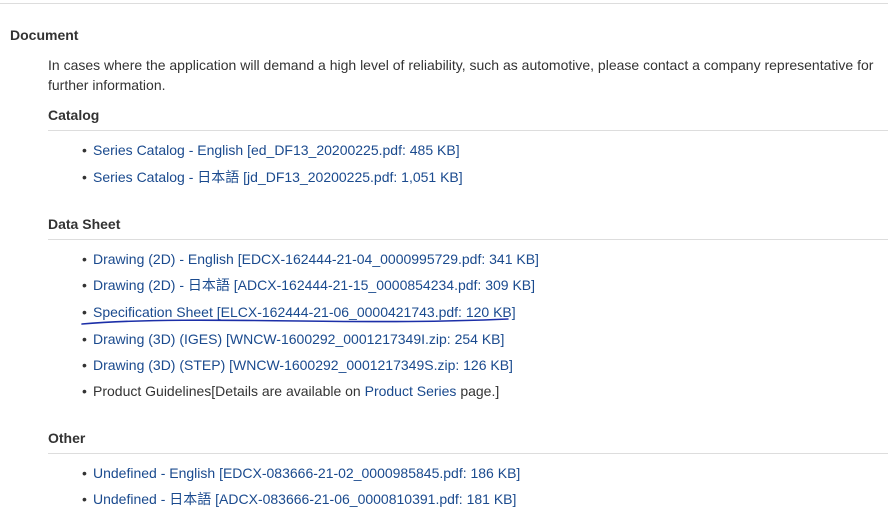  I want to click on top-divider, so click(444, 3).